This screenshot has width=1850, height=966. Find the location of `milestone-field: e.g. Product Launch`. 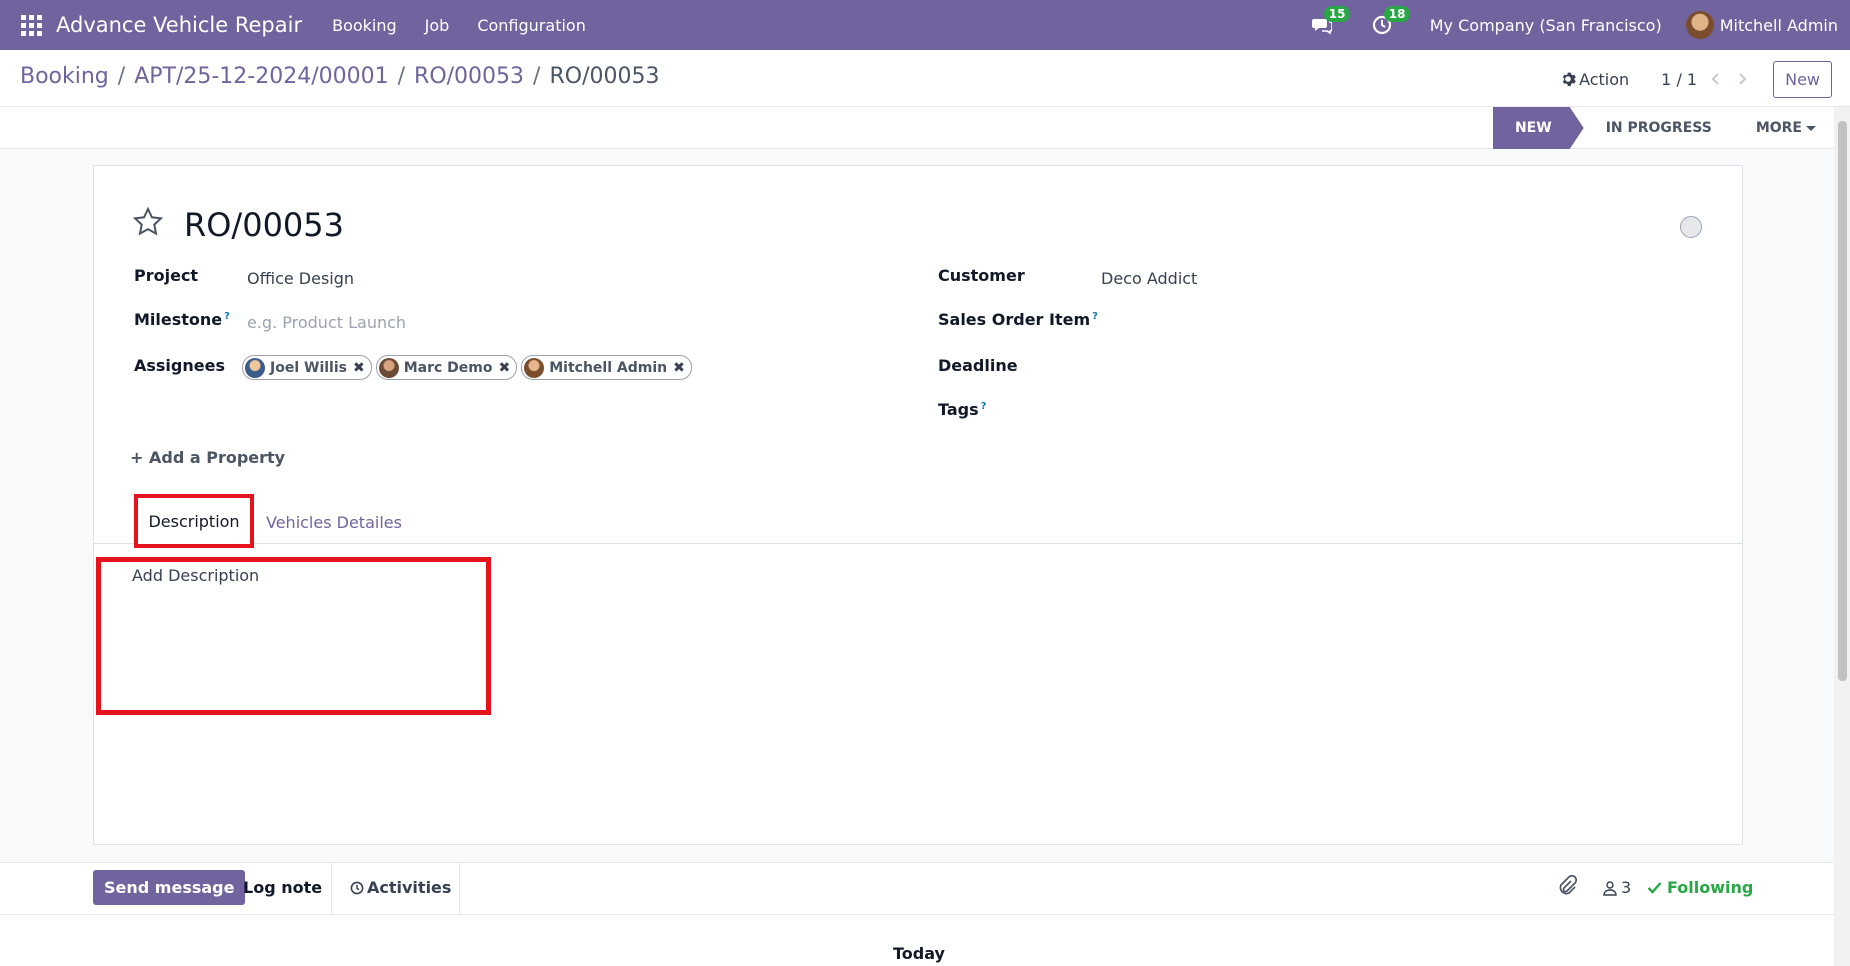

milestone-field: e.g. Product Launch is located at coordinates (326, 322).